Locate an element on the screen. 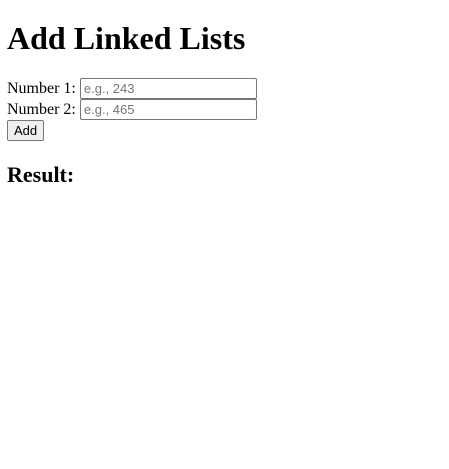 This screenshot has width=449, height=469. add-button: Add is located at coordinates (26, 130).